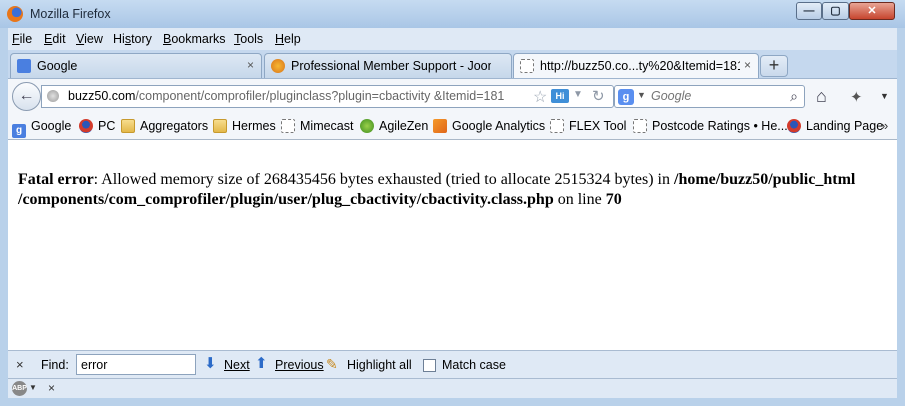 The image size is (905, 406). What do you see at coordinates (198, 39) in the screenshot?
I see `menu-bookmarks-label: ookmarks` at bounding box center [198, 39].